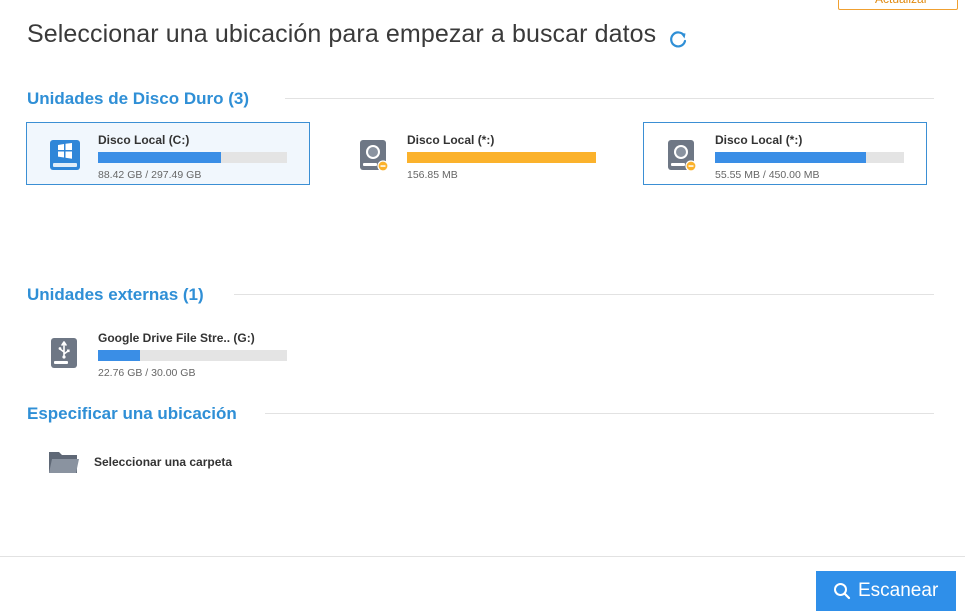  Describe the element at coordinates (138, 98) in the screenshot. I see `hard-drives-section-title: Unidades de Disco Duro (3)` at that location.